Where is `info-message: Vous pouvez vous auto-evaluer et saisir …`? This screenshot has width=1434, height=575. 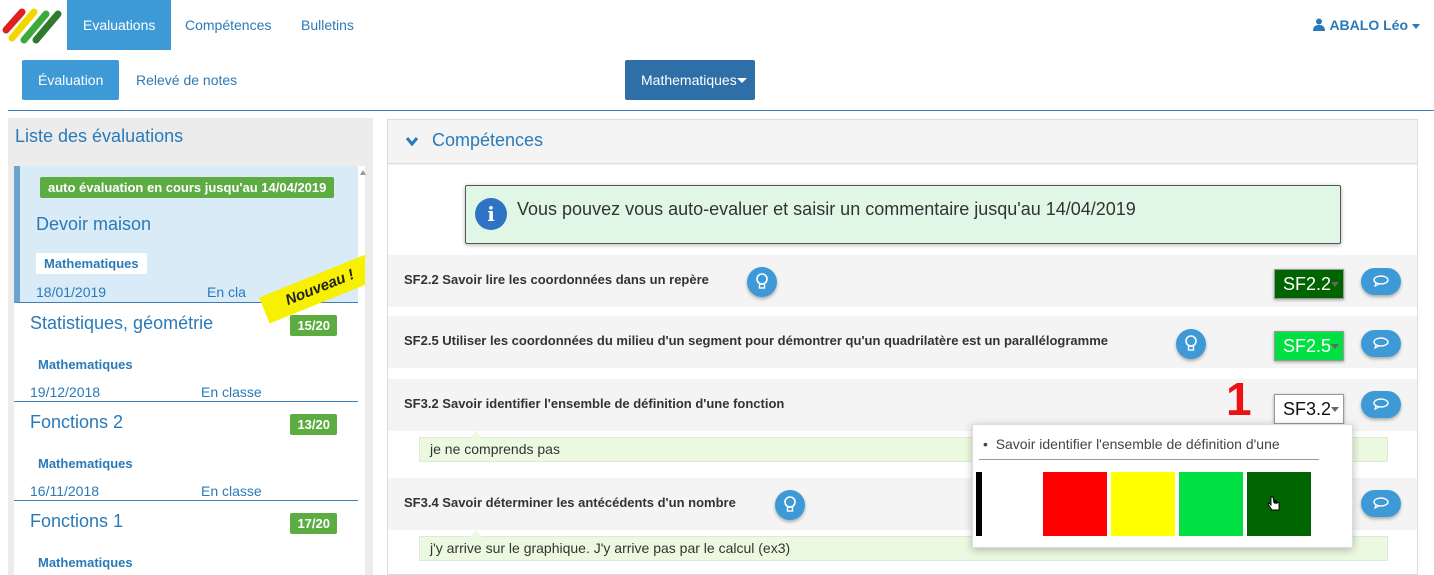
info-message: Vous pouvez vous auto-evaluer et saisir … is located at coordinates (826, 209).